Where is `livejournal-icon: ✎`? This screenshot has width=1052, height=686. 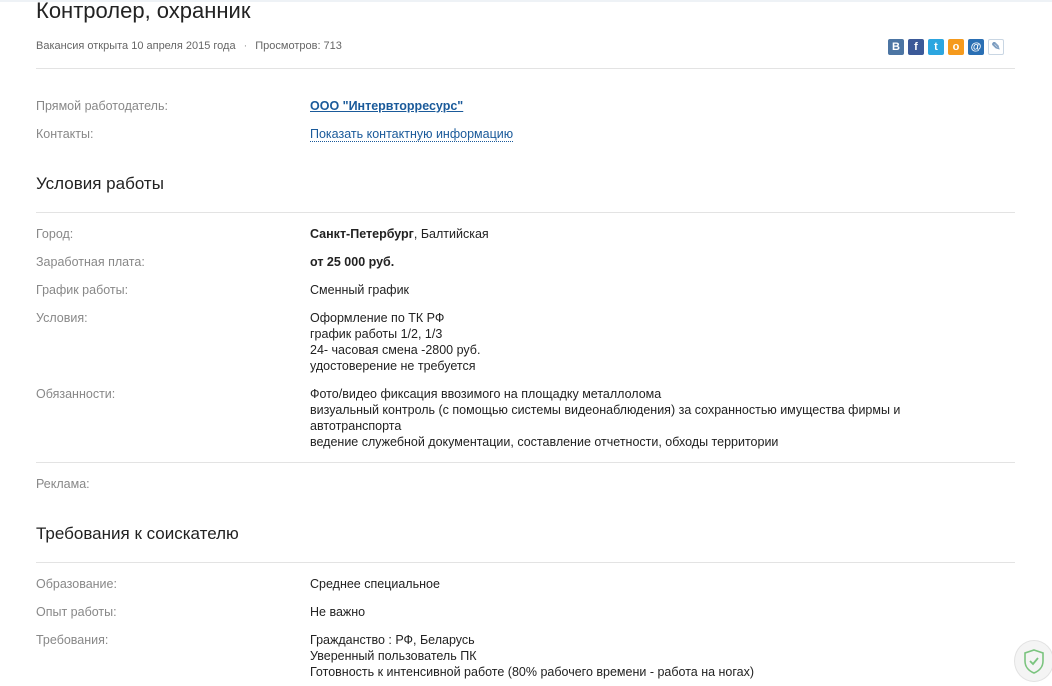
livejournal-icon: ✎ is located at coordinates (996, 47).